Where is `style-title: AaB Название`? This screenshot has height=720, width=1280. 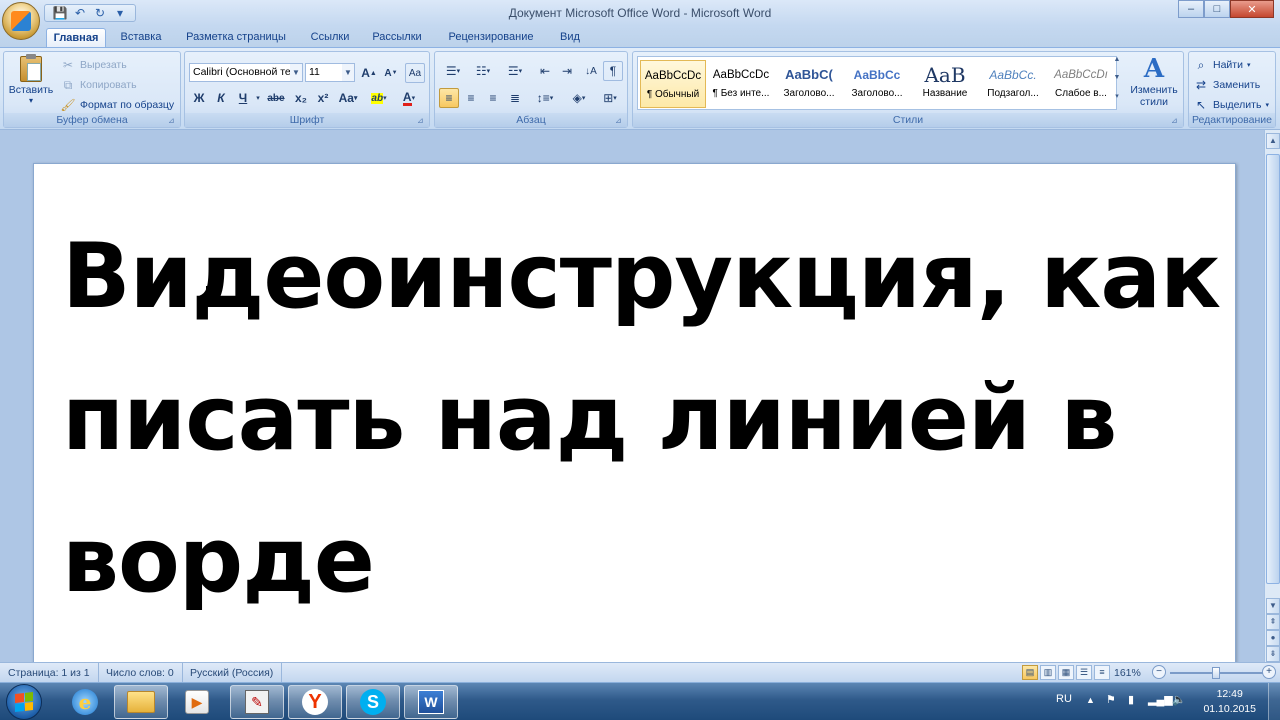 style-title: AaB Название is located at coordinates (945, 84).